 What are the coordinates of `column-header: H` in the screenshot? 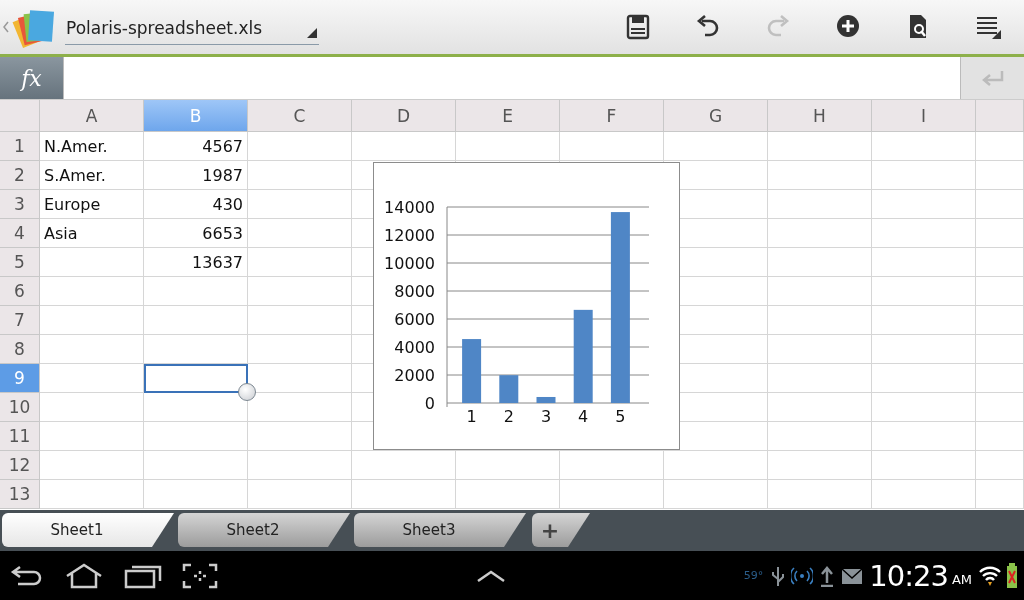 It's located at (820, 116).